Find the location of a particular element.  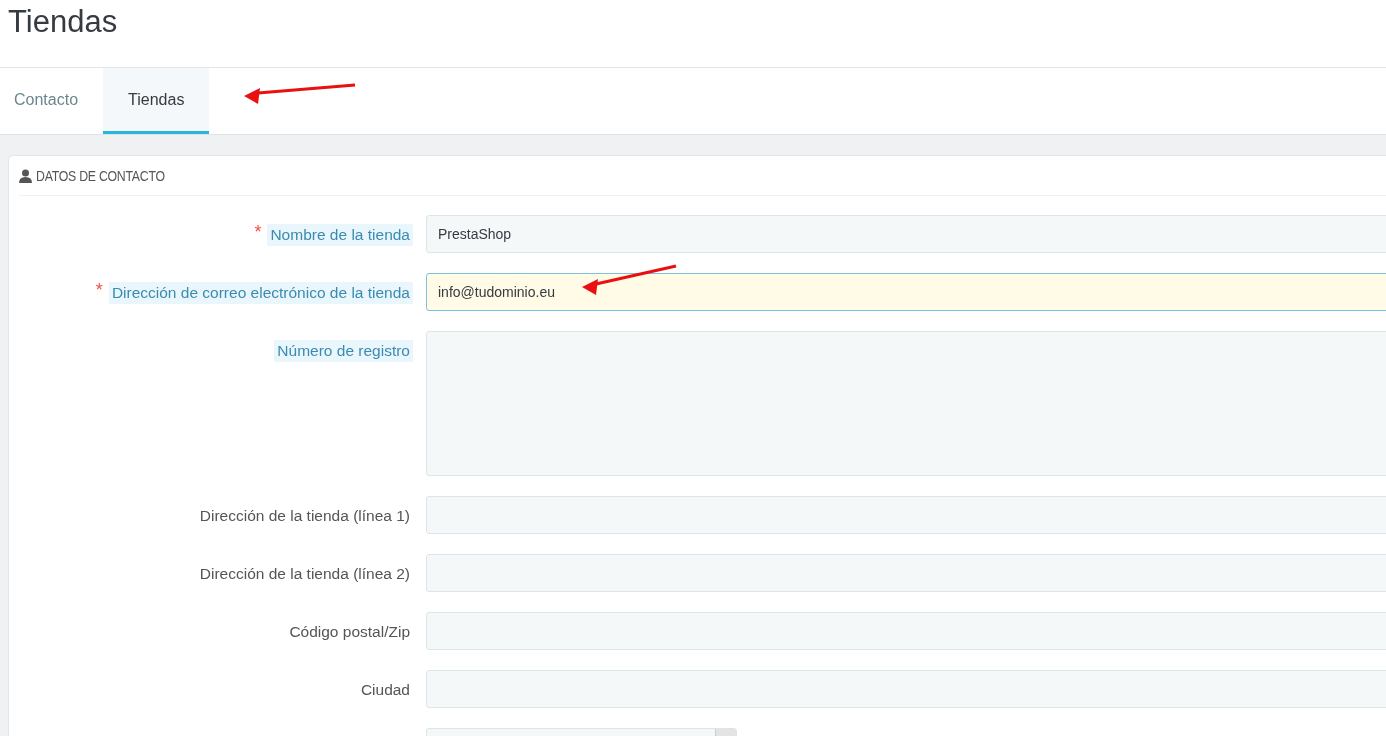

field-label: Dirección de la tienda (línea 1) is located at coordinates (304, 516).